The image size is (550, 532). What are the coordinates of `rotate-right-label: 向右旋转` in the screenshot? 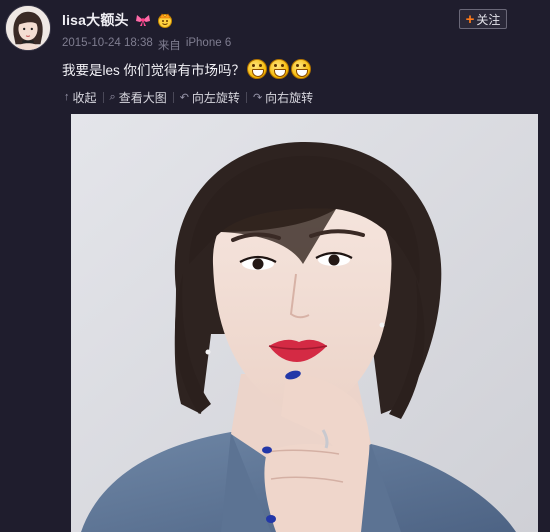 It's located at (289, 97).